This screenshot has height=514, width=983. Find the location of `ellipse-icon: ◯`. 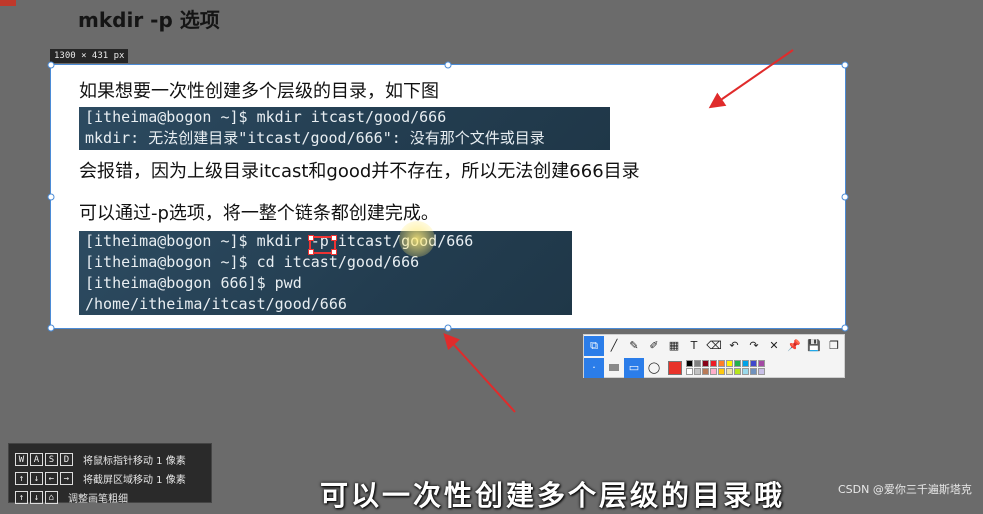

ellipse-icon: ◯ is located at coordinates (654, 368).